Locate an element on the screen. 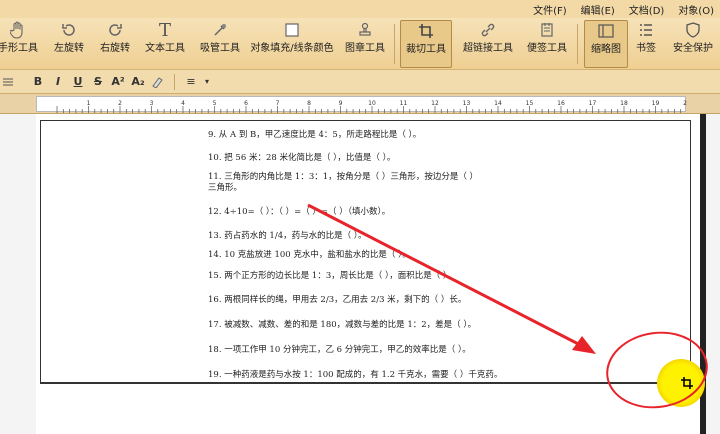 The image size is (720, 434). rotate-right-button: 右旋转 is located at coordinates (115, 44).